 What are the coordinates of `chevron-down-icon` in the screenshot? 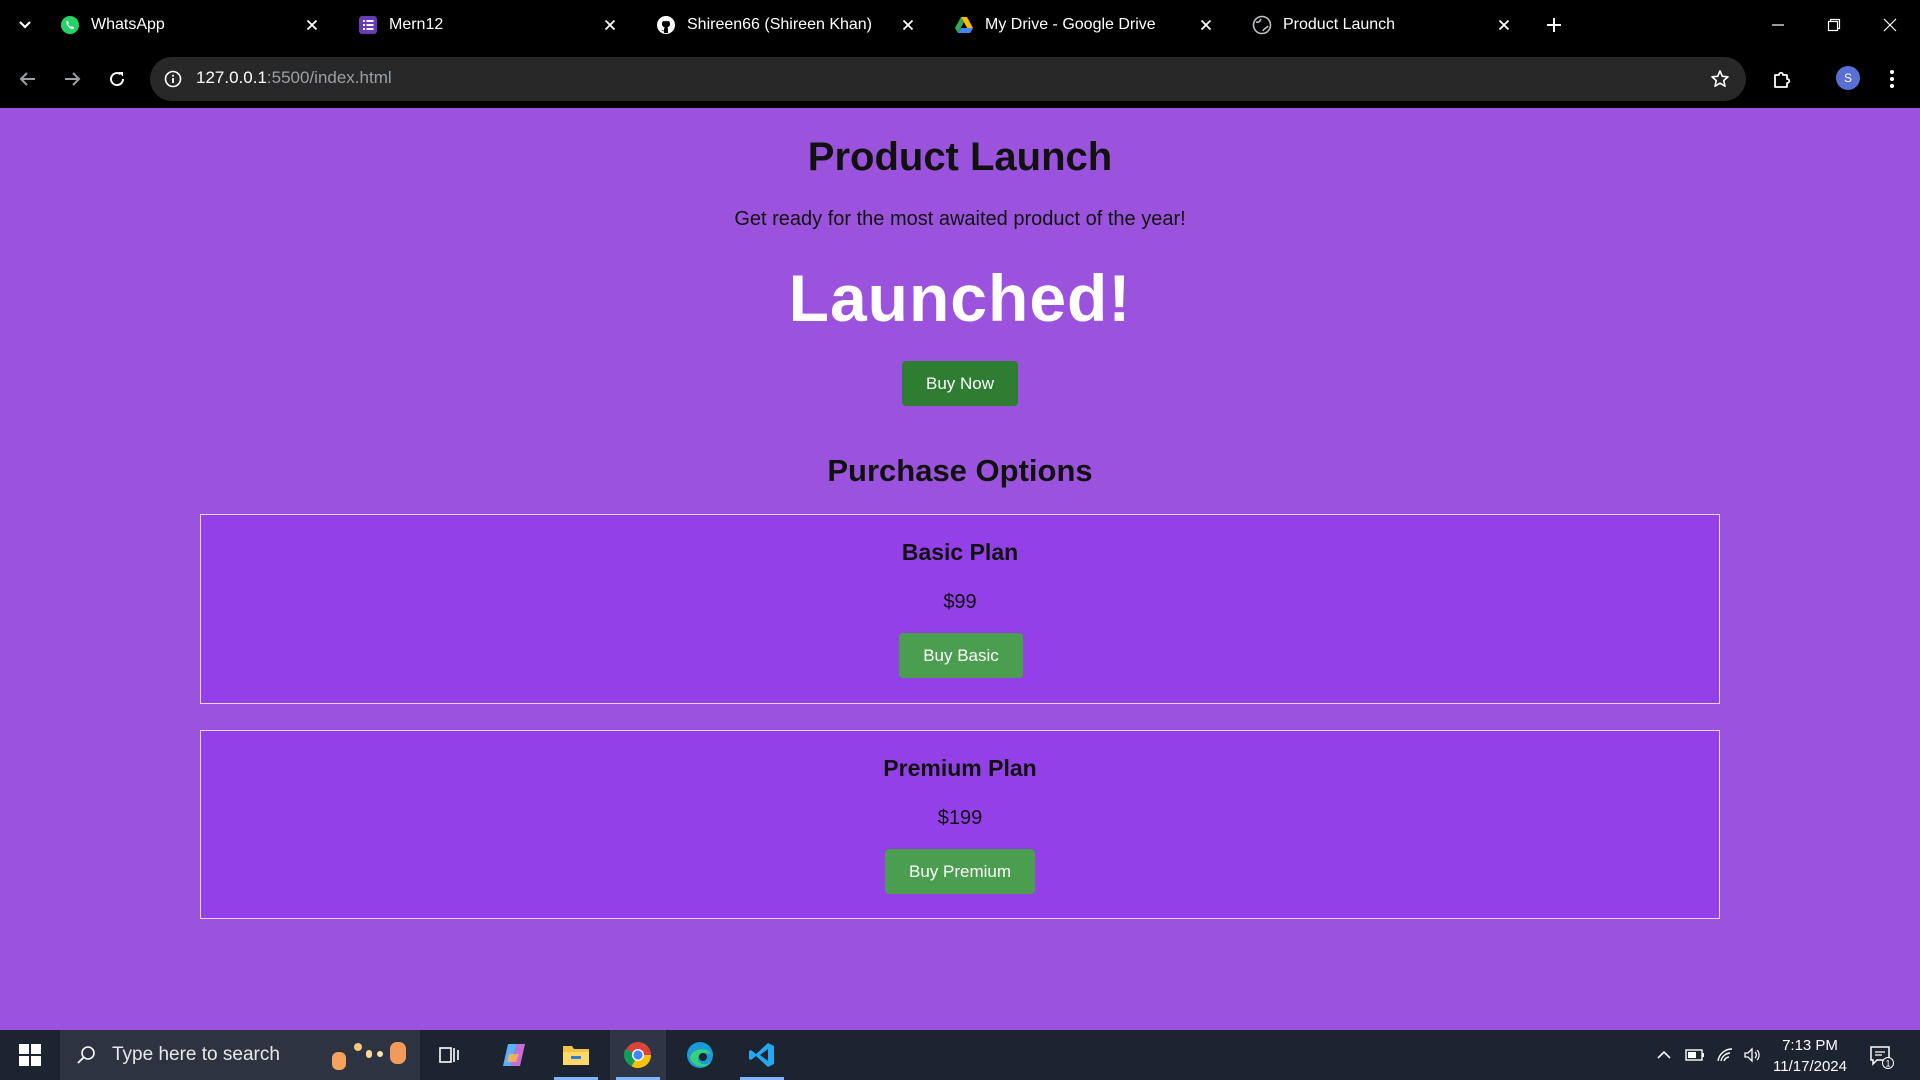 It's located at (25, 25).